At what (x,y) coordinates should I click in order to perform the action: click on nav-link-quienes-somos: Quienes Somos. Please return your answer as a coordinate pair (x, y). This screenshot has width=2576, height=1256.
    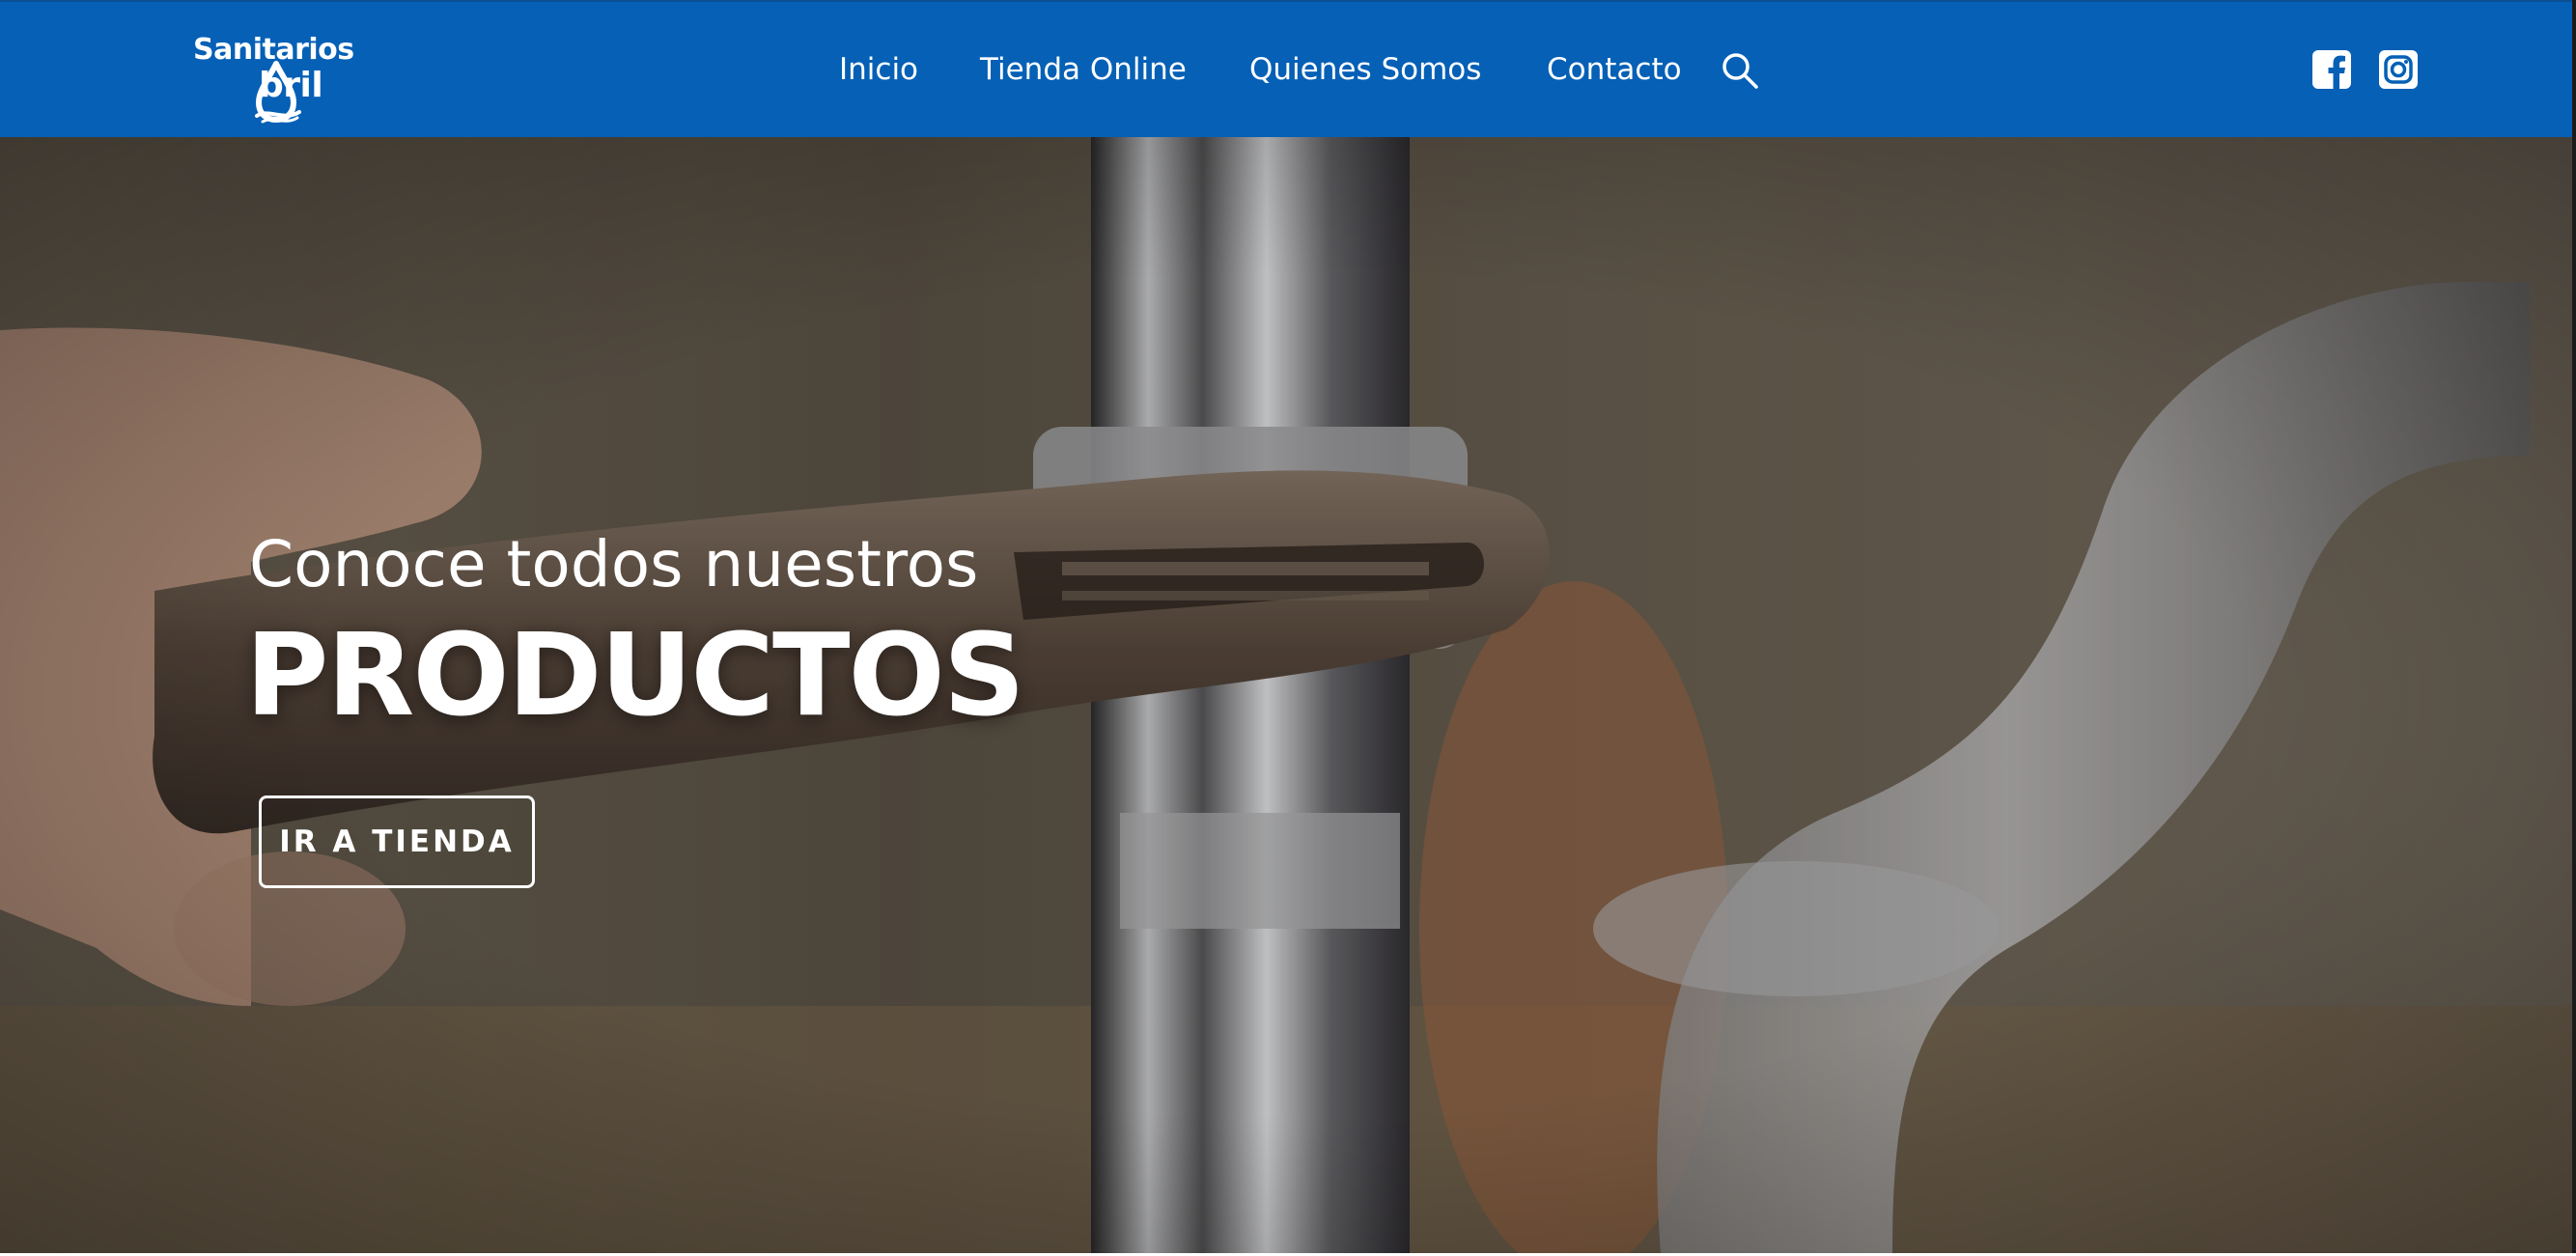
    Looking at the image, I should click on (1365, 69).